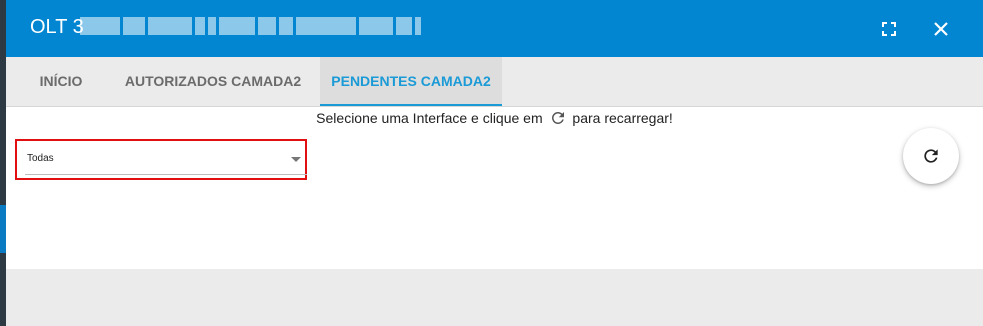 This screenshot has height=326, width=983. I want to click on refresh-button, so click(931, 156).